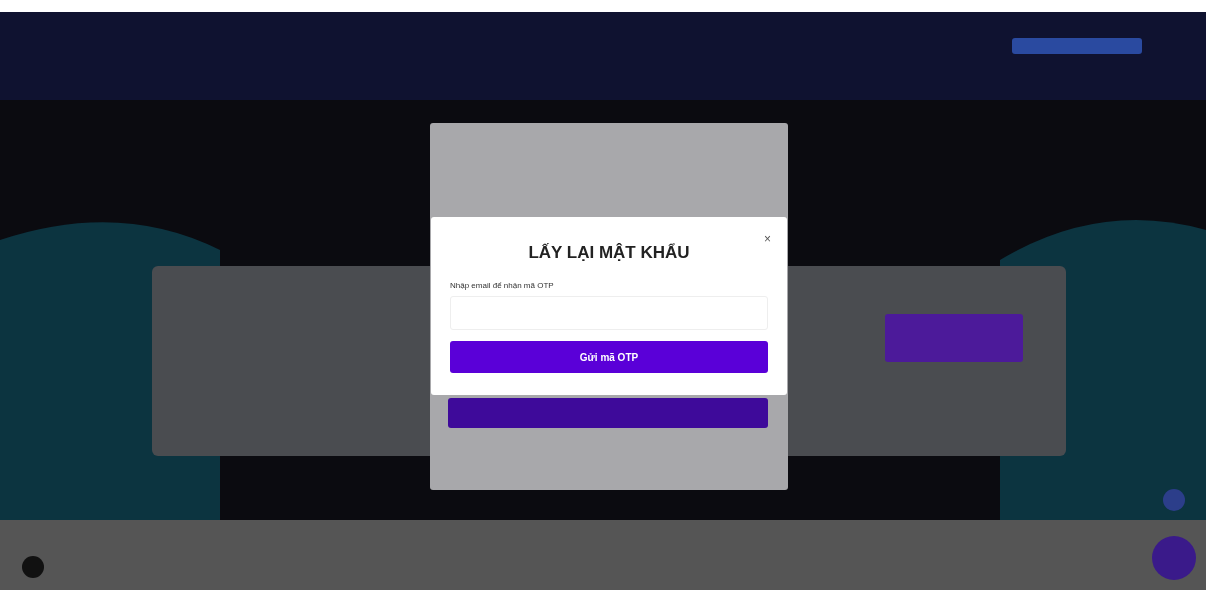 The height and width of the screenshot is (590, 1206). What do you see at coordinates (609, 357) in the screenshot?
I see `send-otp-button: Gửi mã OTP` at bounding box center [609, 357].